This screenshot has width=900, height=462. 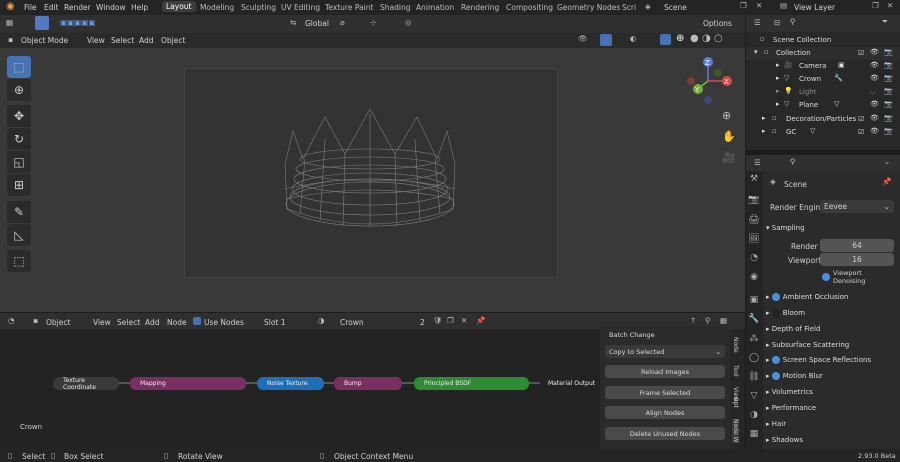 I want to click on solid-shading-icon: ●, so click(x=694, y=38).